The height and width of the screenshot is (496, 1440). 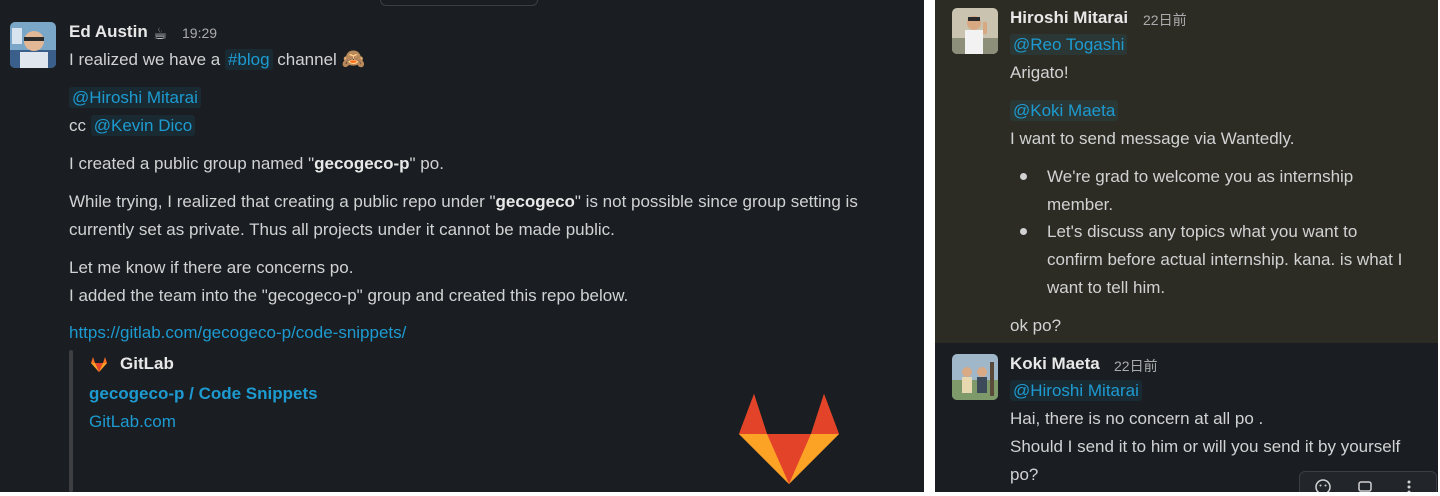 What do you see at coordinates (160, 34) in the screenshot?
I see `status-emoji: ☕` at bounding box center [160, 34].